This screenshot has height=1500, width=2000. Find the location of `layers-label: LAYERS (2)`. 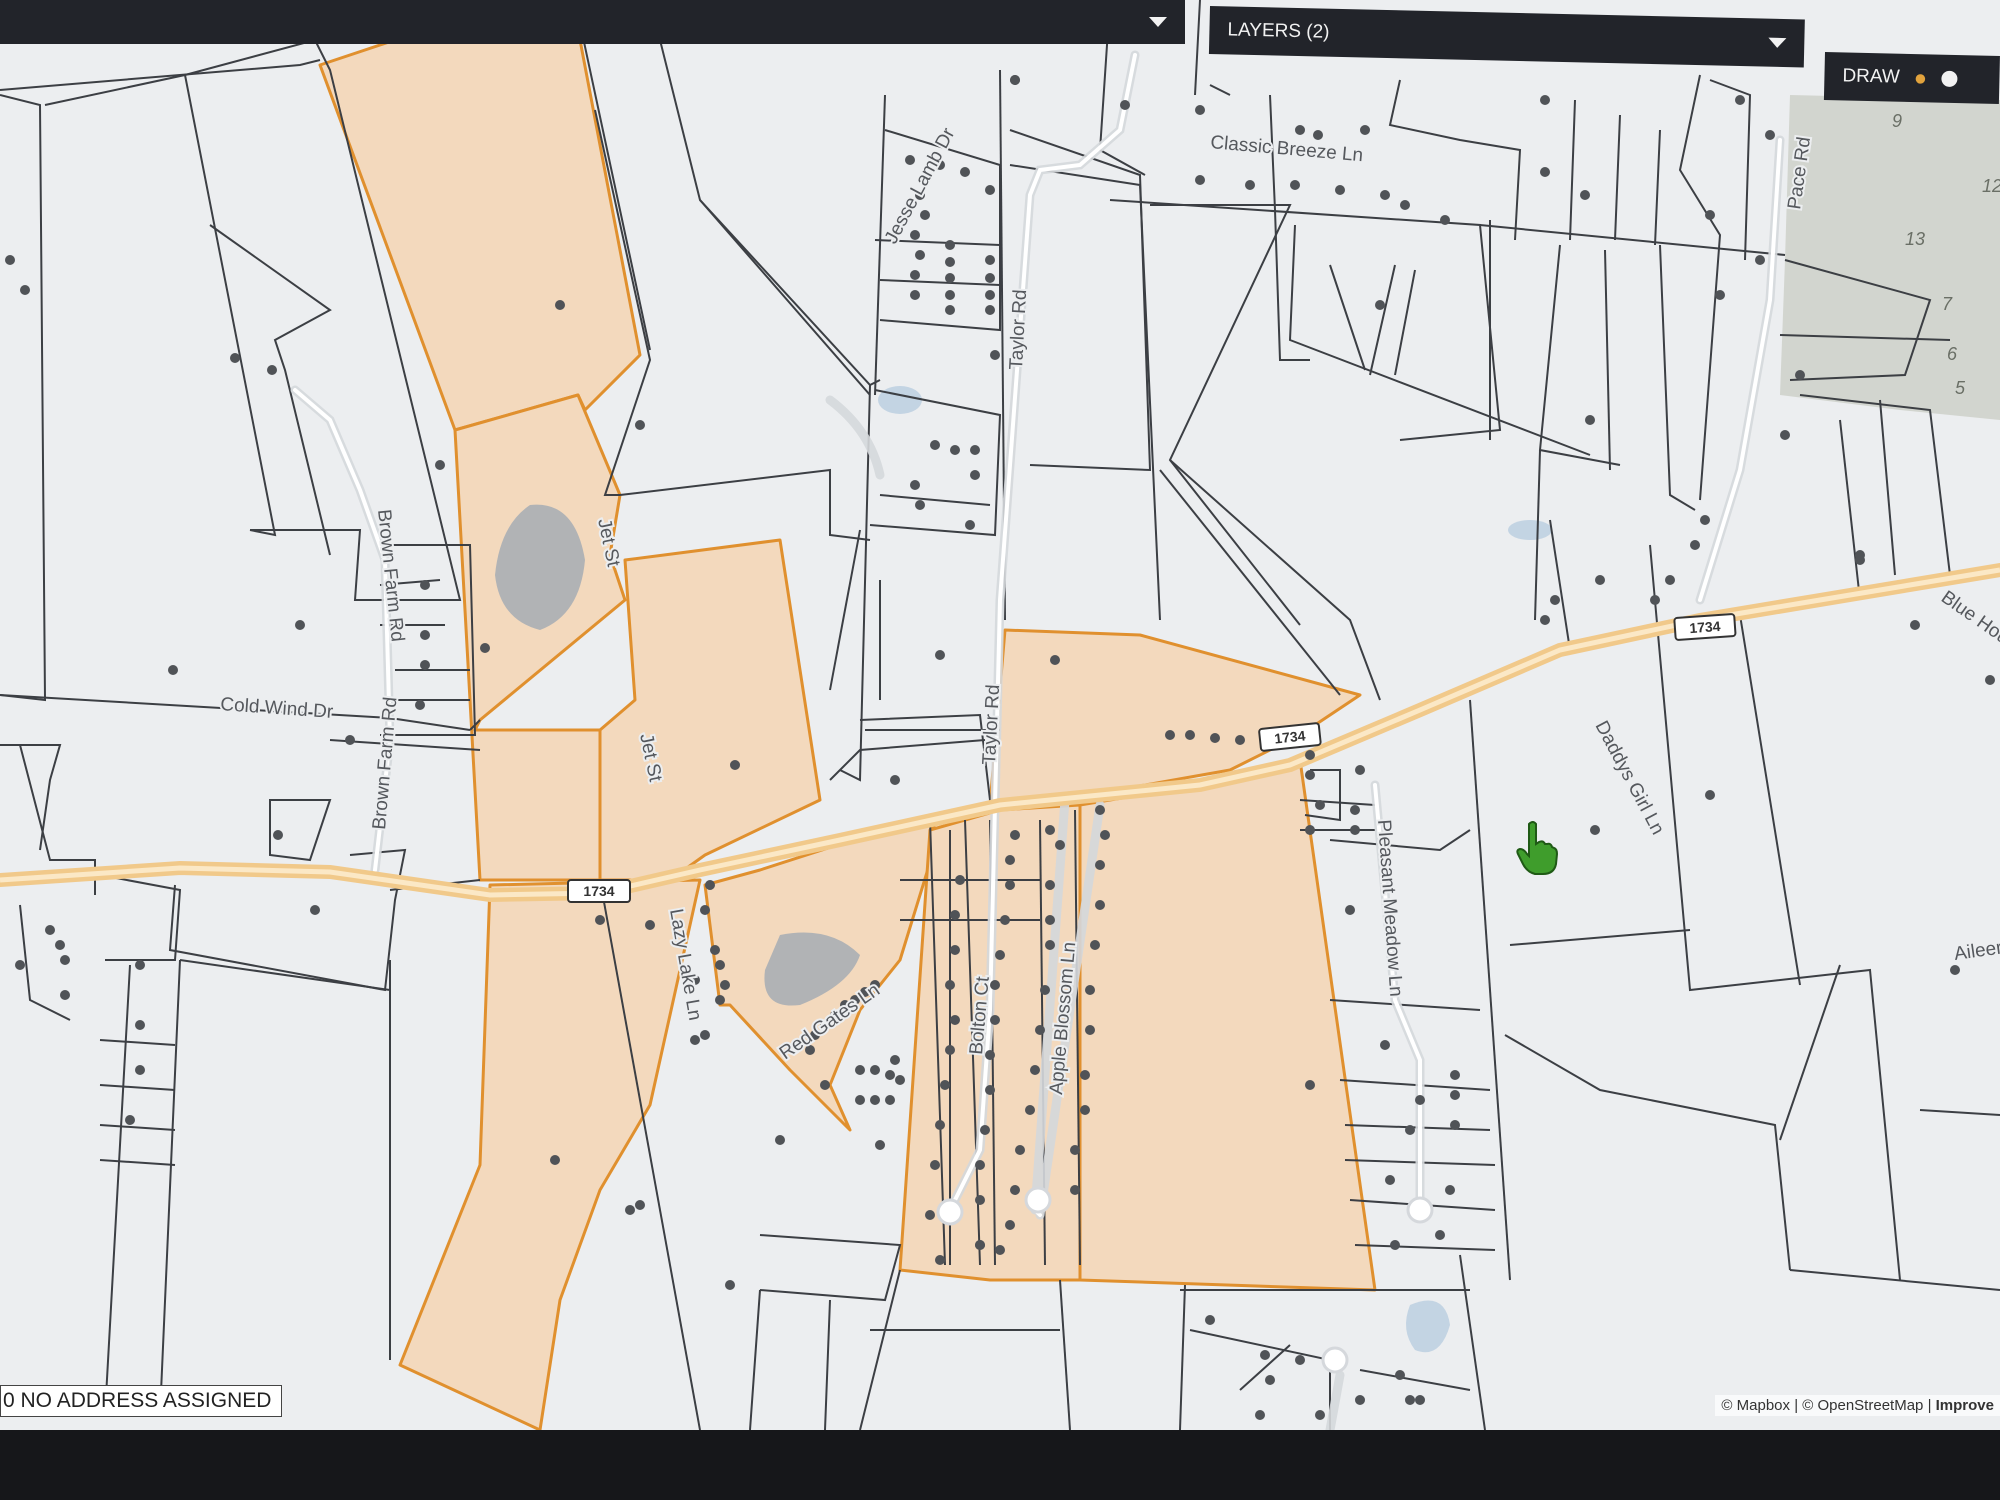

layers-label: LAYERS (2) is located at coordinates (1278, 31).